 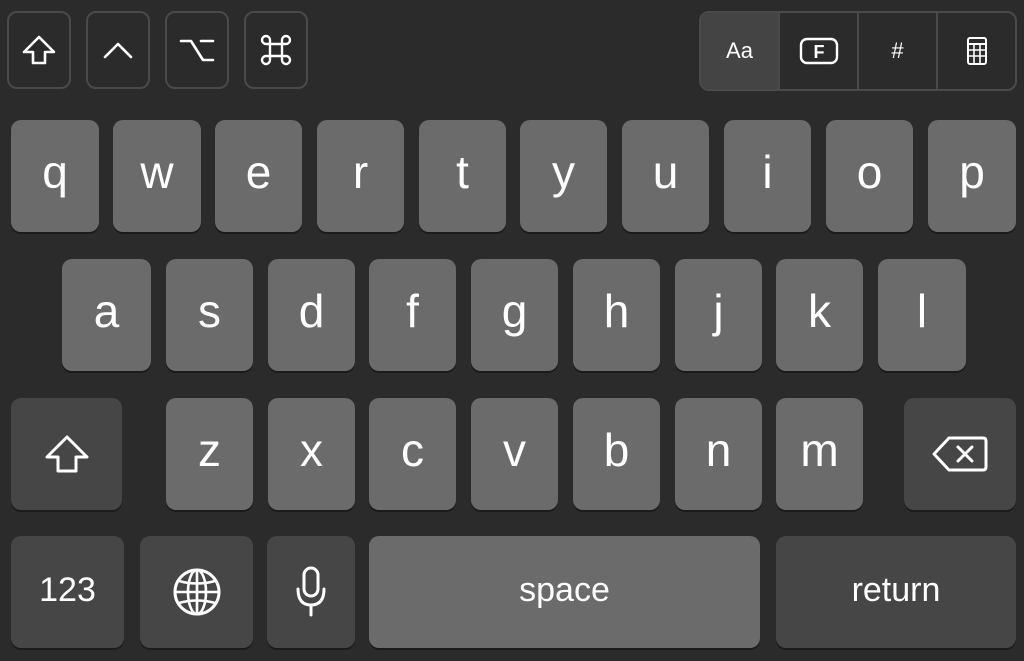 I want to click on numbers-key: 123, so click(x=67, y=592).